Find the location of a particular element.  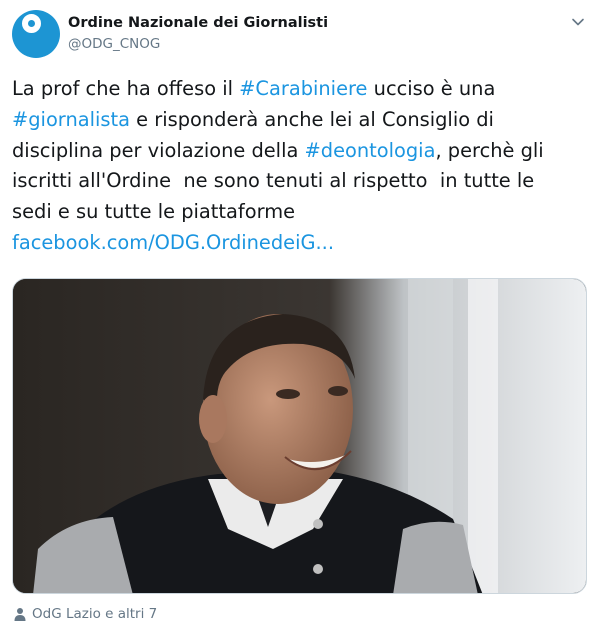

person-icon is located at coordinates (20, 614).